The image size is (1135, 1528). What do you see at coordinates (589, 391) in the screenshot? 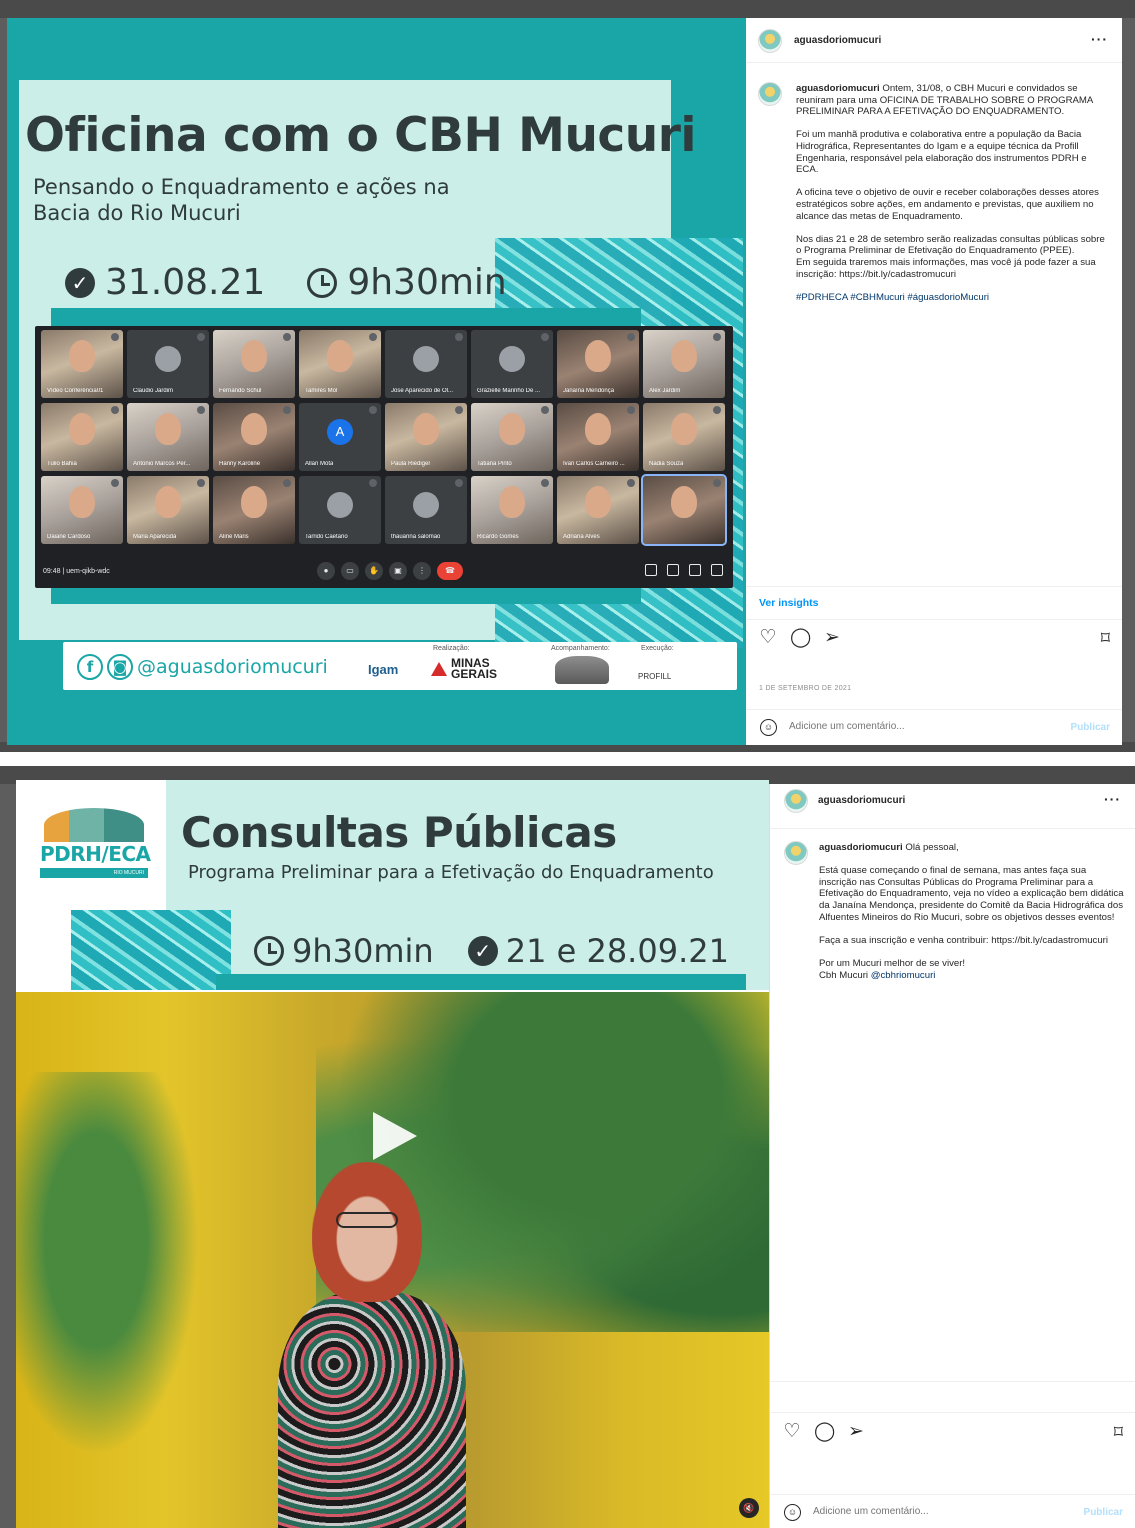
I see `participant-name: Janaína Mendonça` at bounding box center [589, 391].